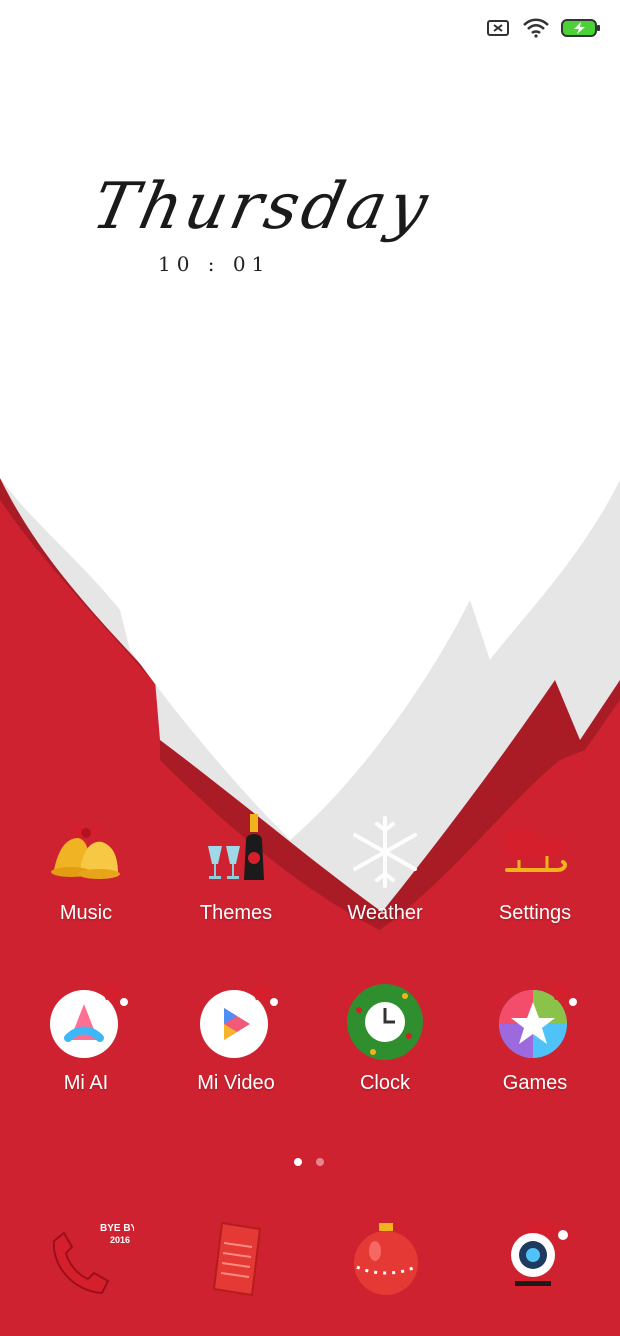 This screenshot has height=1336, width=620. I want to click on phone-icon: BYE BYE 2016, so click(94, 1257).